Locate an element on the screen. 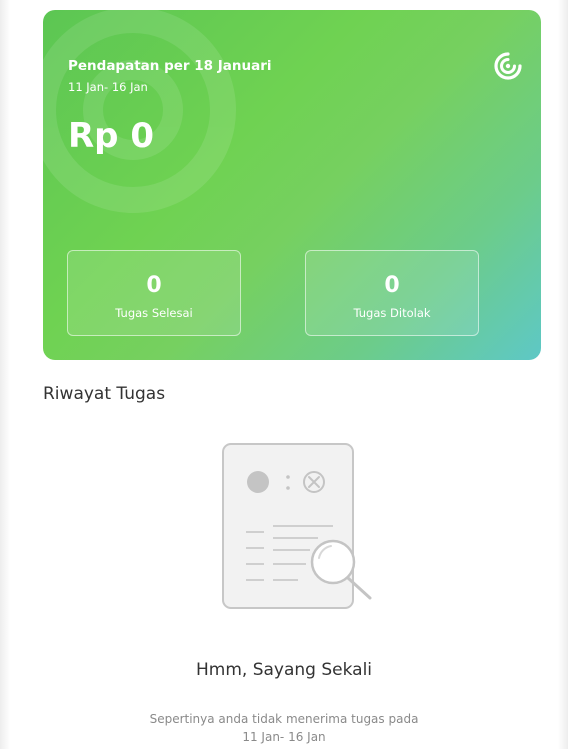 This screenshot has width=568, height=749. tasks-completed-label: Tugas Selesai is located at coordinates (154, 313).